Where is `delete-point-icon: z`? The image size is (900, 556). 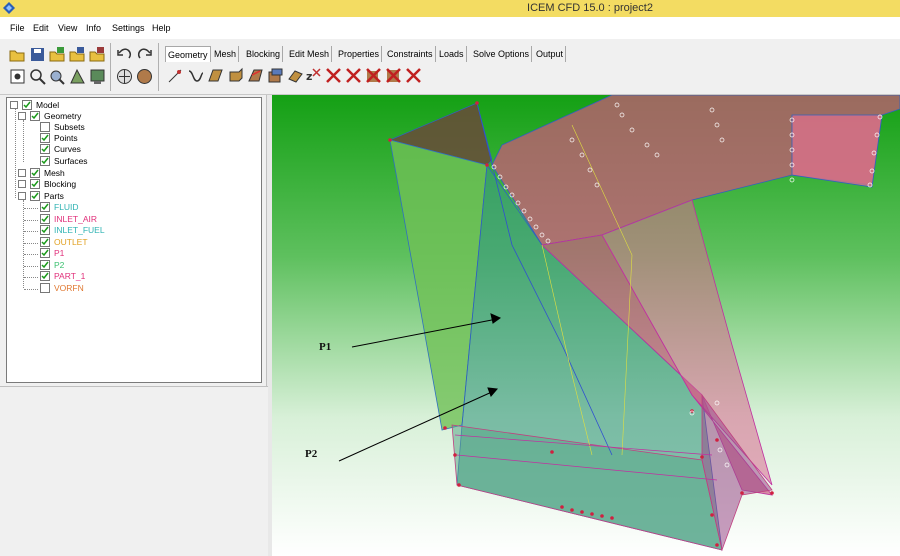 delete-point-icon: z is located at coordinates (313, 75).